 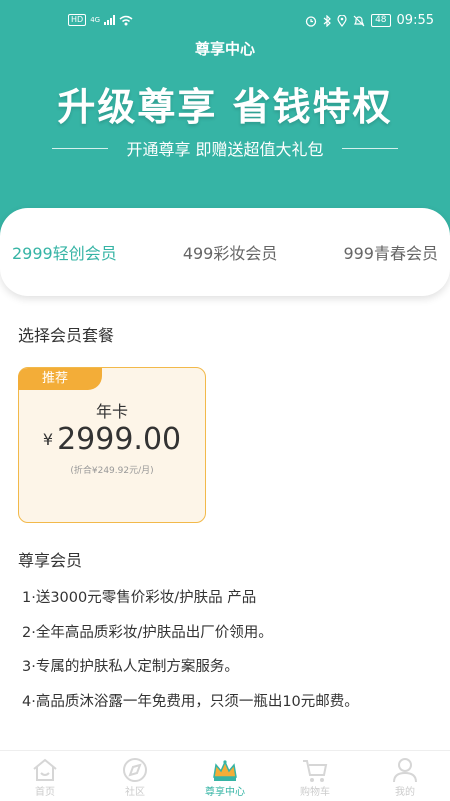 I want to click on home-icon, so click(x=45, y=769).